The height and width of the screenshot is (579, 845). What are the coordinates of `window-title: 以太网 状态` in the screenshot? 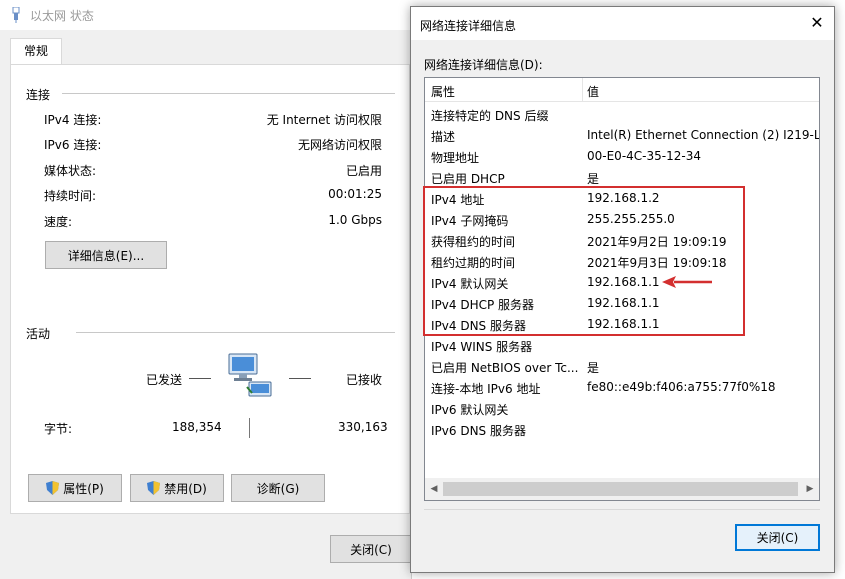 It's located at (62, 16).